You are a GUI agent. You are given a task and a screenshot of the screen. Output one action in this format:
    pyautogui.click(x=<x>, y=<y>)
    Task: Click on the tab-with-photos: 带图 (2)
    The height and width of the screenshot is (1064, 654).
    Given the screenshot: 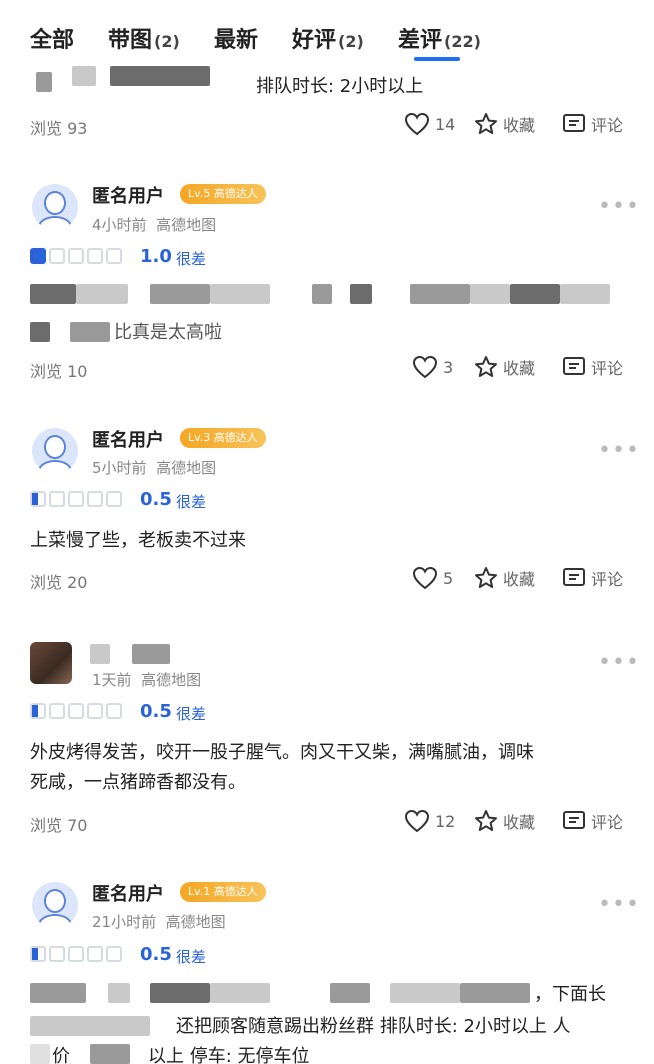 What is the action you would take?
    pyautogui.click(x=144, y=38)
    